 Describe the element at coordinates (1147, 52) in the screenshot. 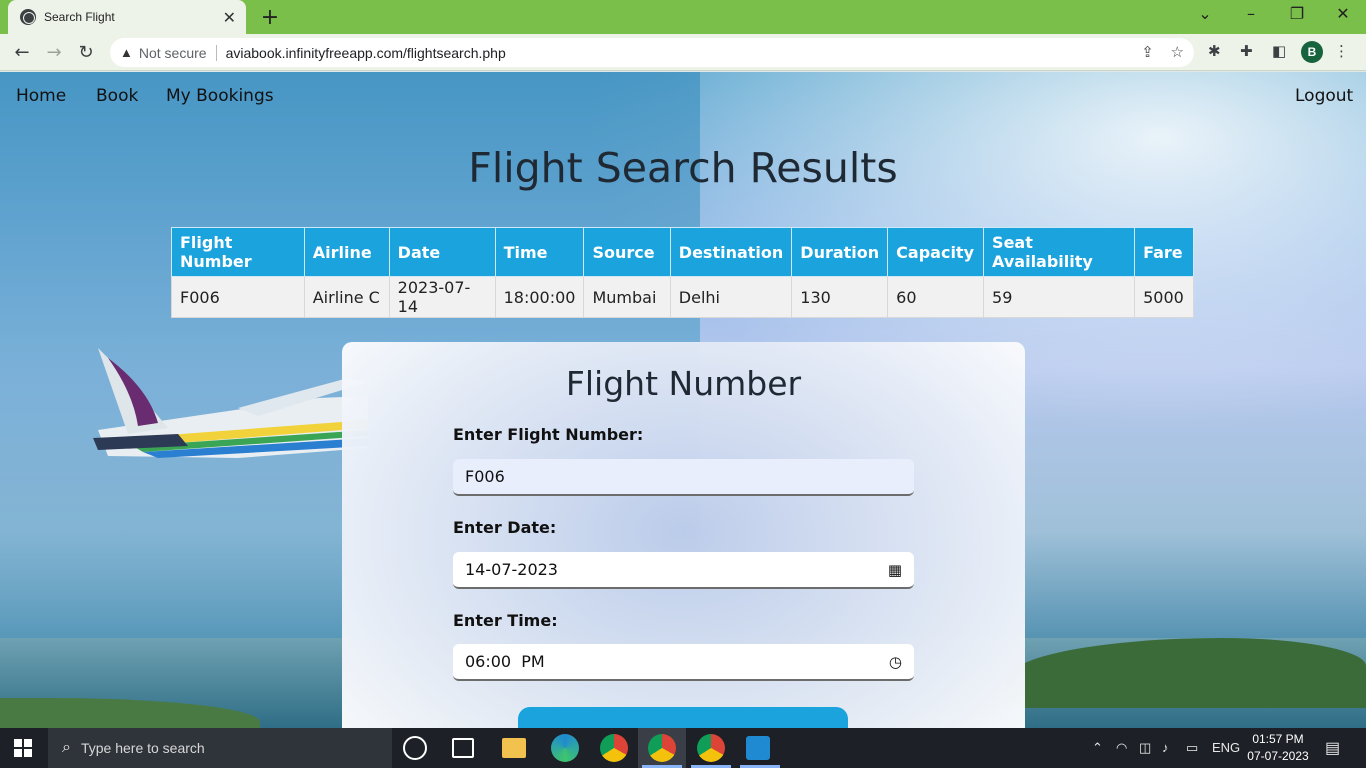

I see `share-icon: ⇪` at that location.